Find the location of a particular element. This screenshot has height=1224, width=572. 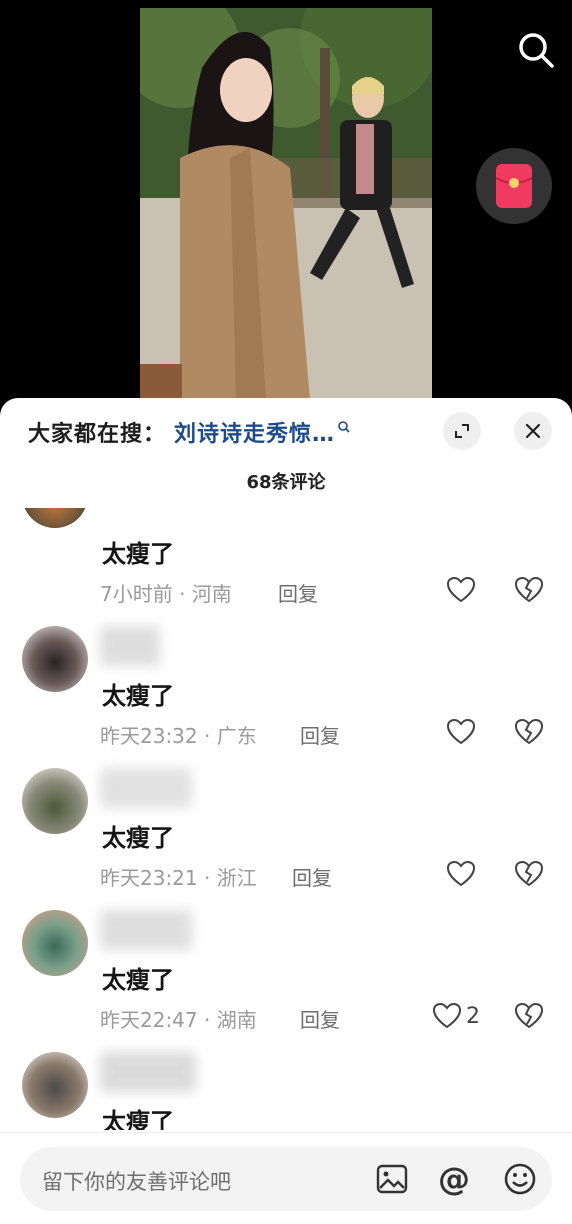

comment-input-bar: 留下你的友善评论吧 @ is located at coordinates (286, 1178).